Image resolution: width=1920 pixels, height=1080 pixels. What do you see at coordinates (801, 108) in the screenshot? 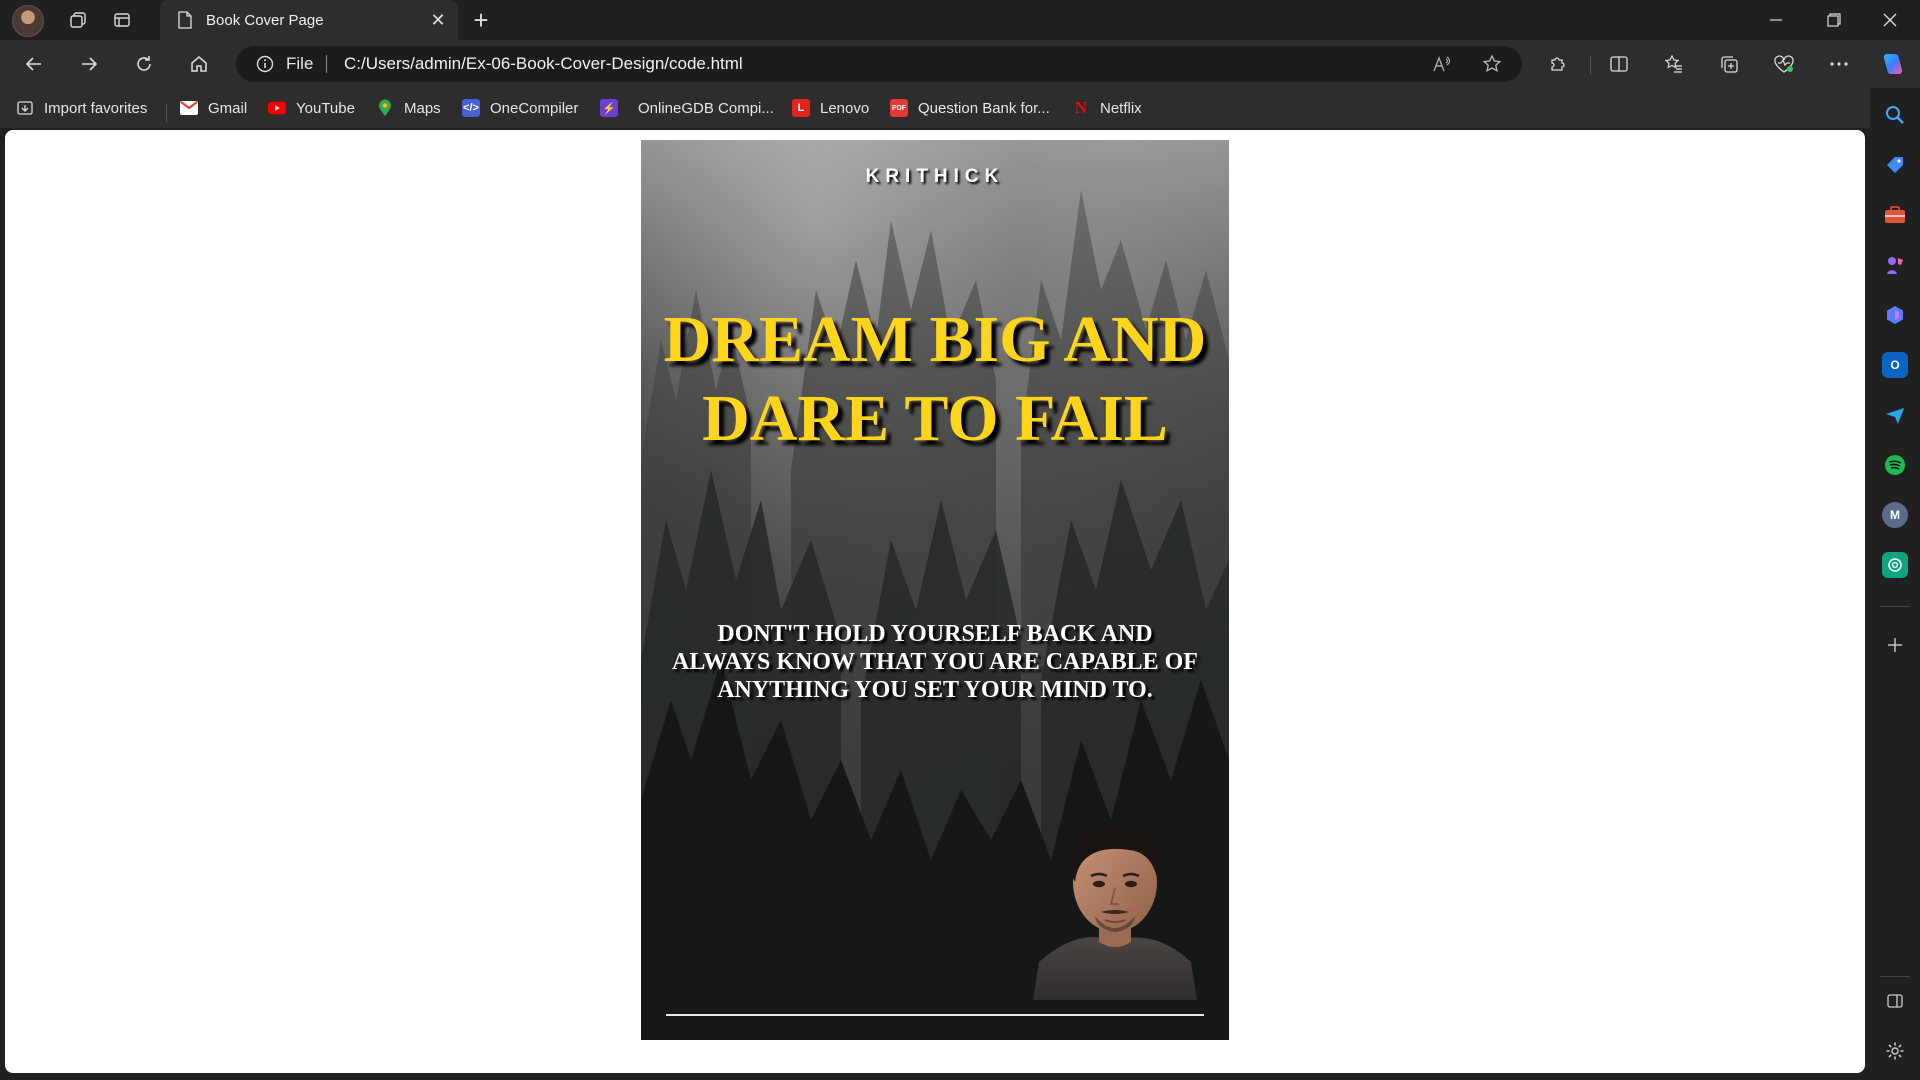
I see `lenovo-icon: L` at bounding box center [801, 108].